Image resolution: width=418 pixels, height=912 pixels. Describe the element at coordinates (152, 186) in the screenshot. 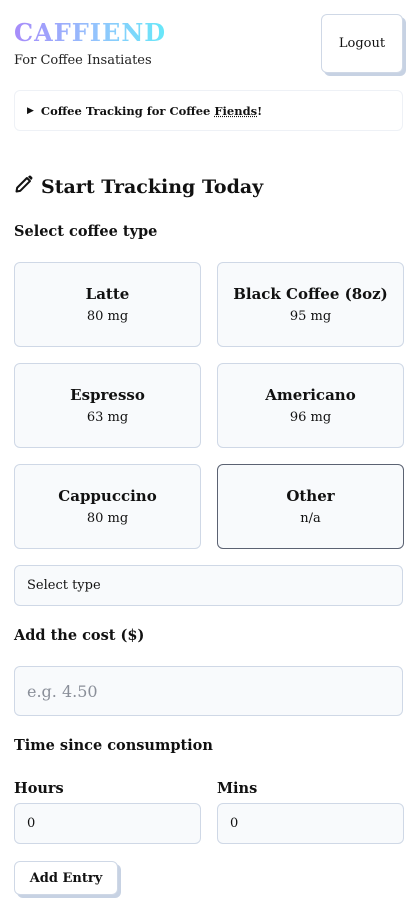

I see `form-title-text: Start Tracking Today` at that location.